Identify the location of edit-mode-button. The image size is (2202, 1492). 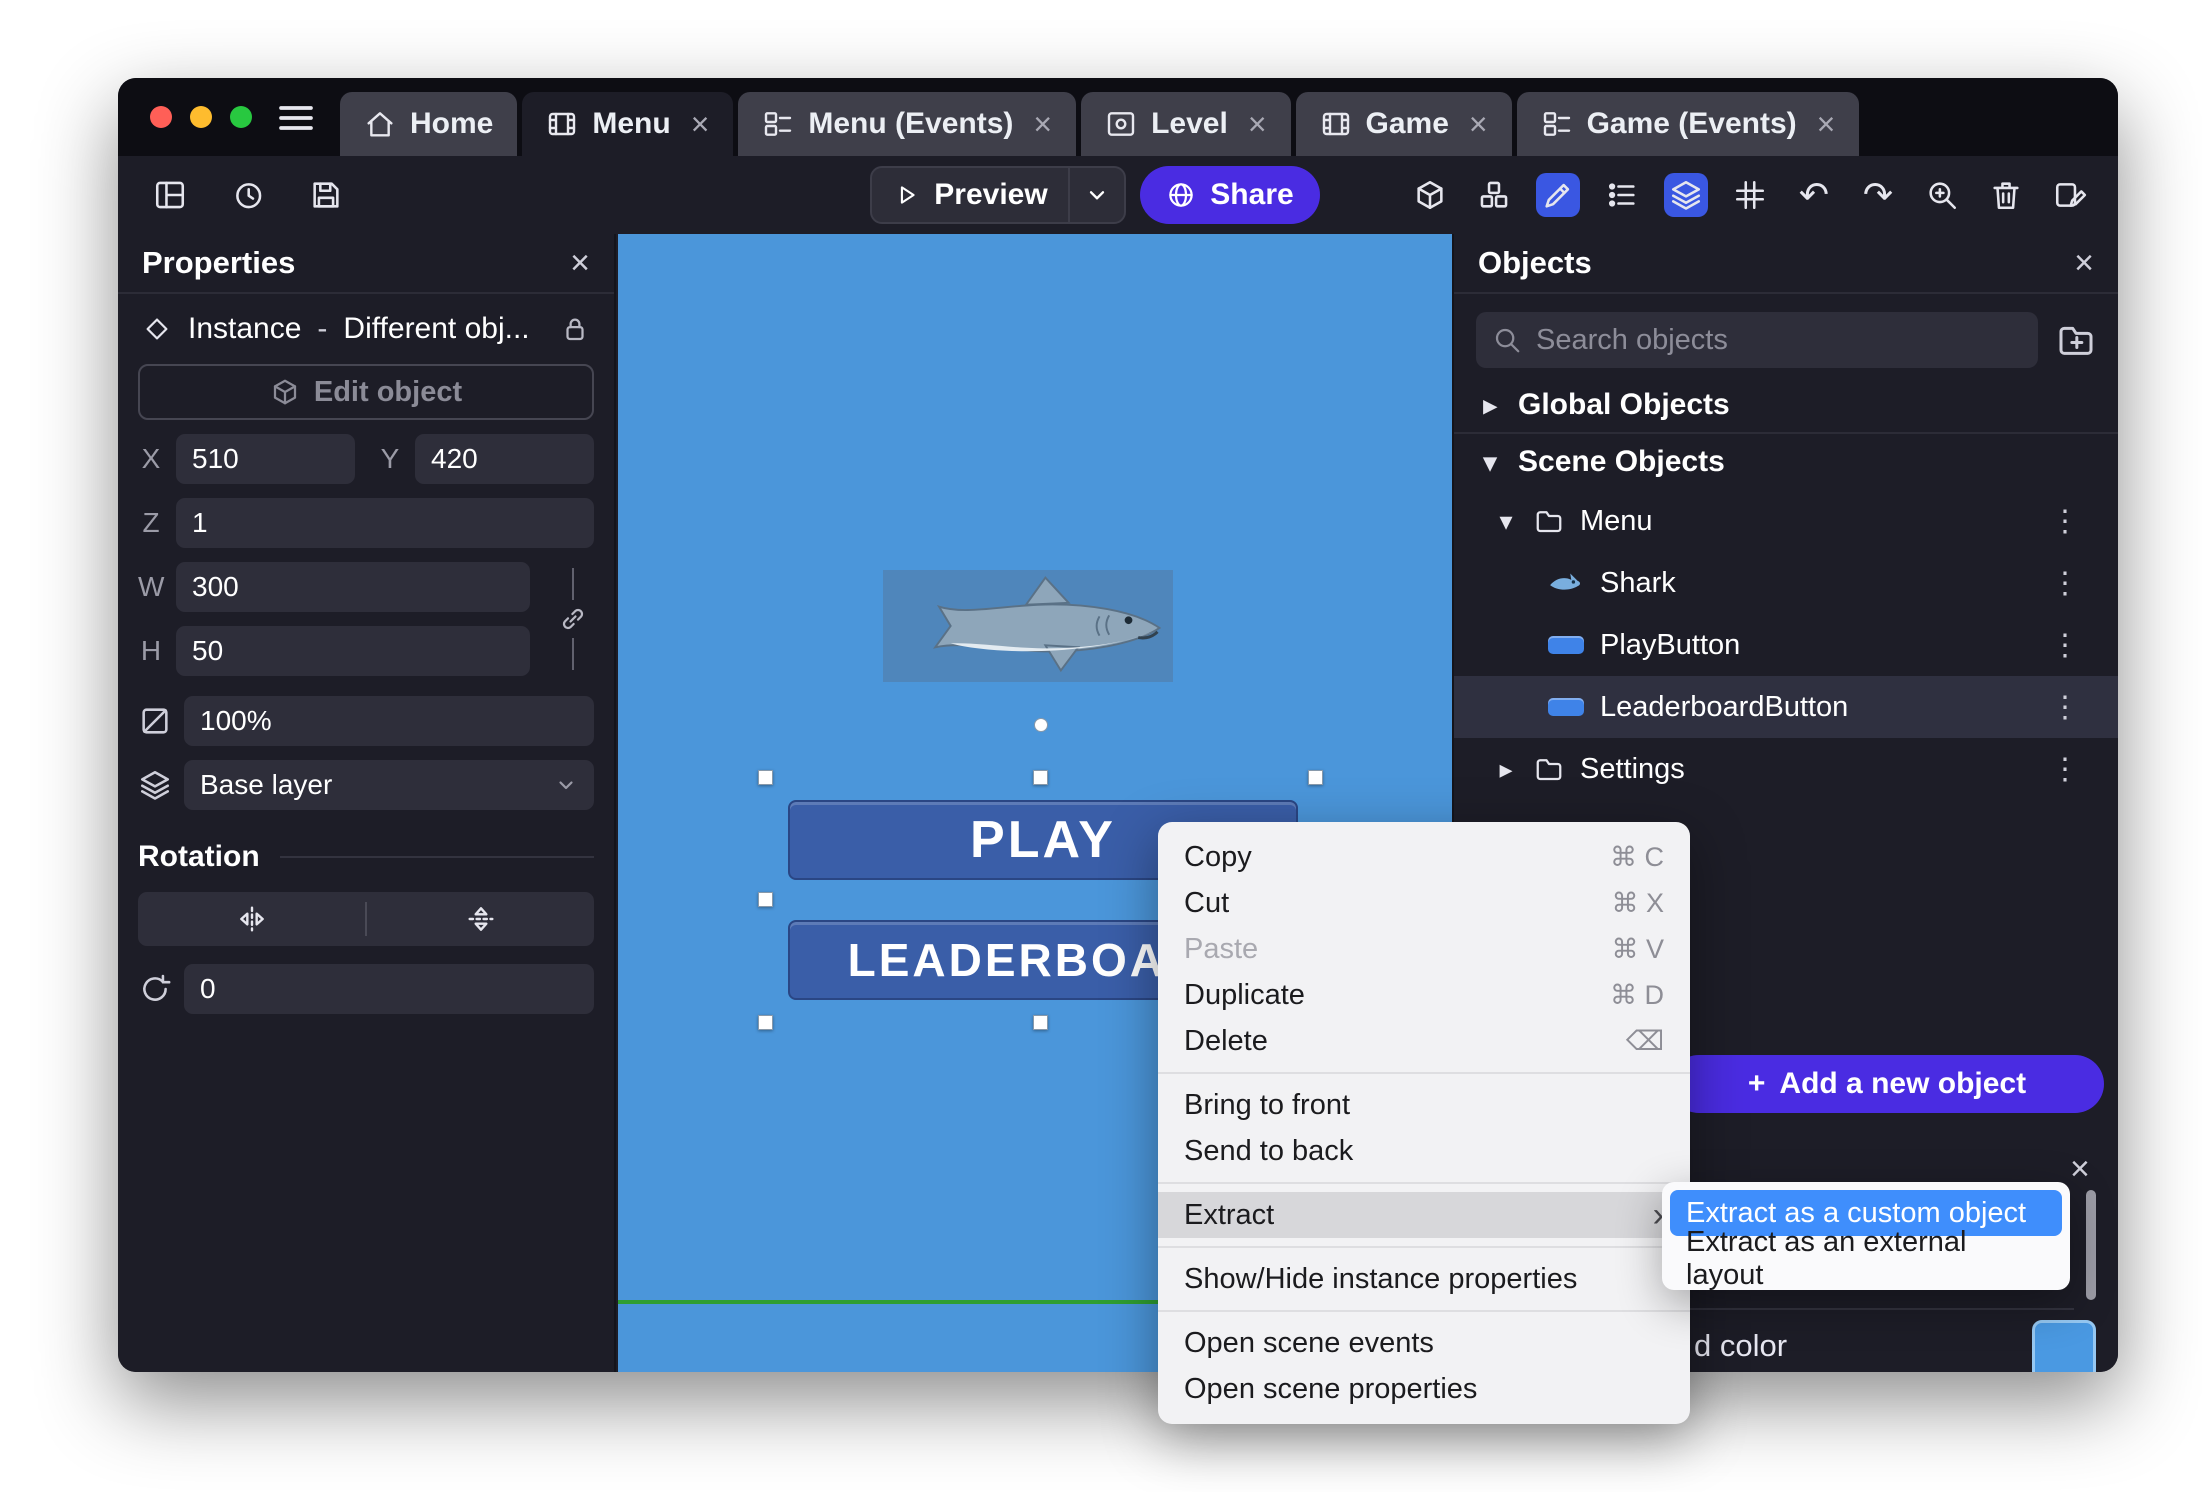
(1558, 195).